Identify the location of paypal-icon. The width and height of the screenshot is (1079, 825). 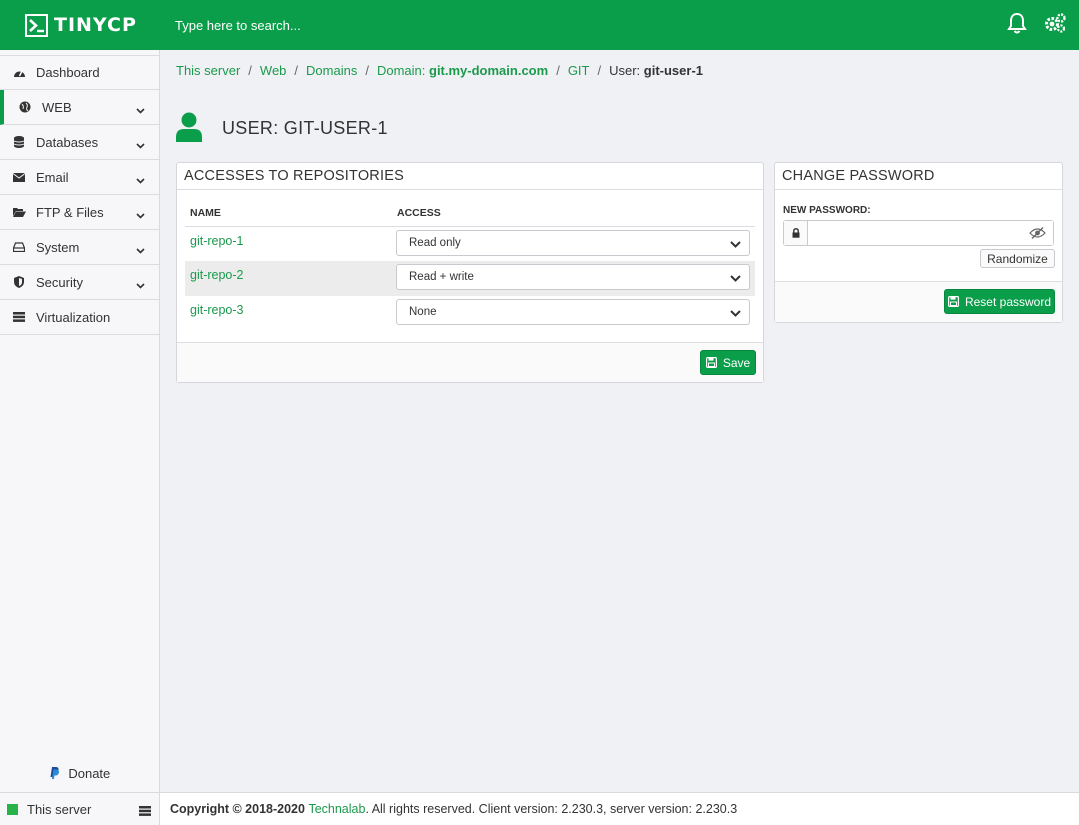
(54, 774).